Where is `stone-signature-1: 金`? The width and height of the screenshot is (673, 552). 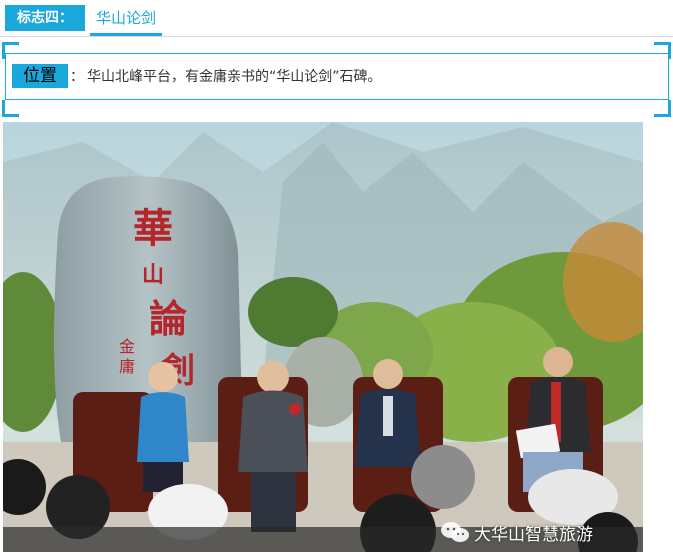 stone-signature-1: 金 is located at coordinates (127, 346).